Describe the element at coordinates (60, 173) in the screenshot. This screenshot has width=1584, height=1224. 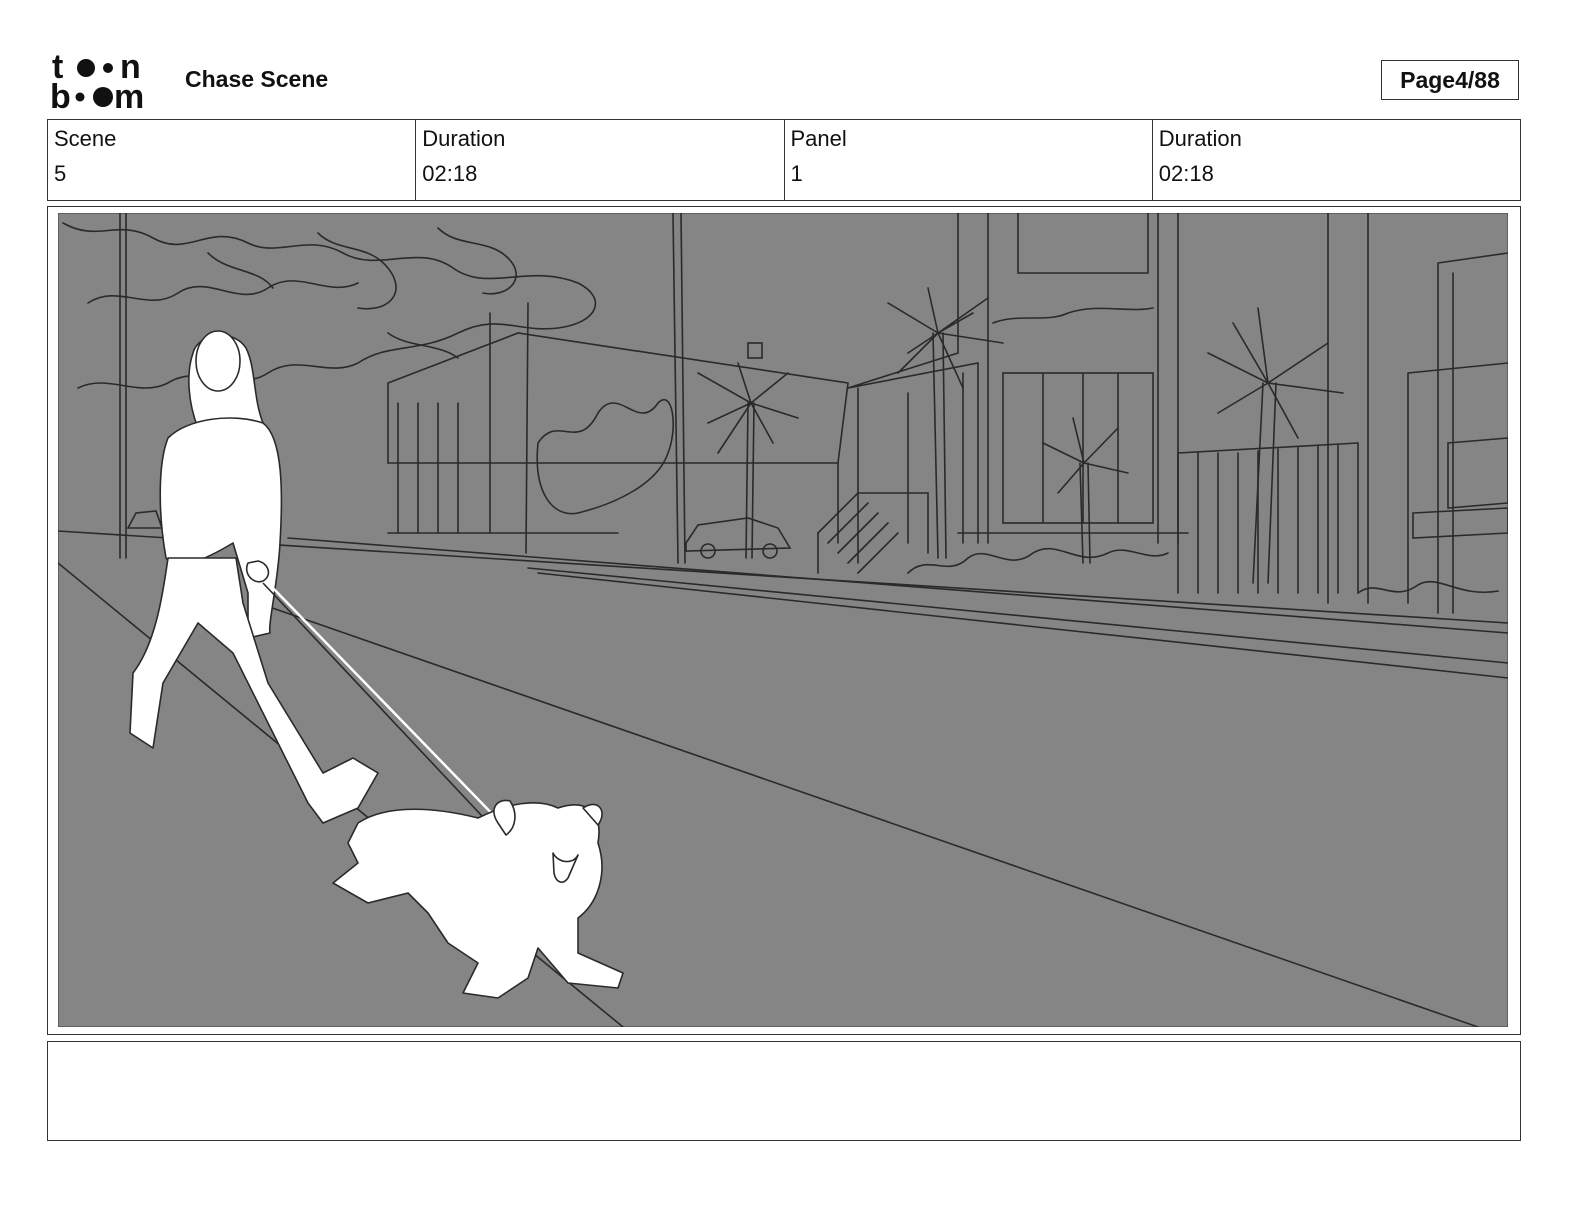
I see `scene-value: 5` at that location.